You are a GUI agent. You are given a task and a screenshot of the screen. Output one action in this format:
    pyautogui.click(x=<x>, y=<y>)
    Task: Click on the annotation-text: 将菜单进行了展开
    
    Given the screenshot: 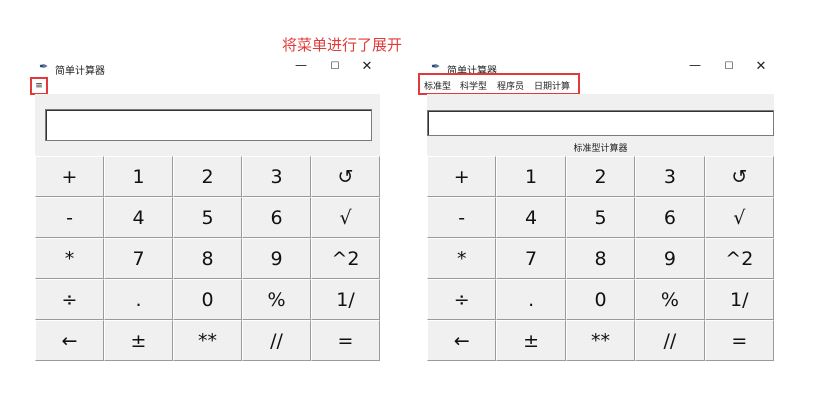 What is the action you would take?
    pyautogui.click(x=342, y=45)
    